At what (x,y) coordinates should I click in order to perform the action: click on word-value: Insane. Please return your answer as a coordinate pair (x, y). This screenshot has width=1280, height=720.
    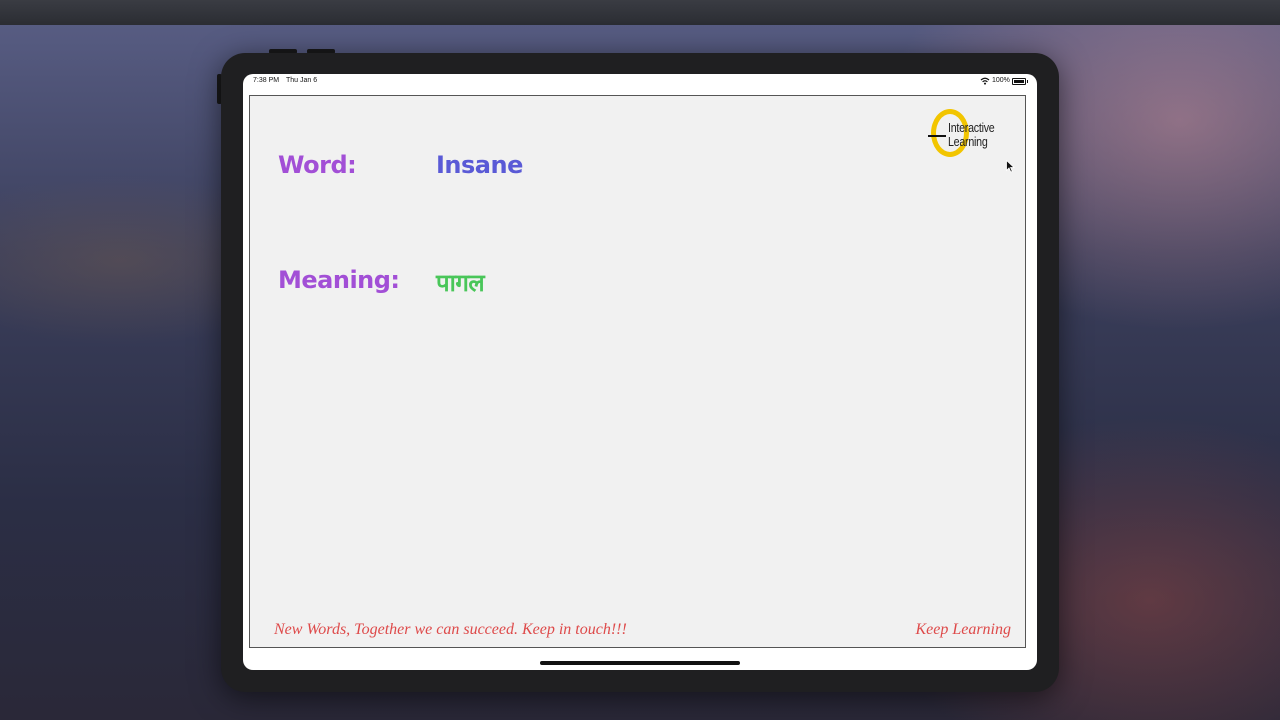
    Looking at the image, I should click on (479, 165).